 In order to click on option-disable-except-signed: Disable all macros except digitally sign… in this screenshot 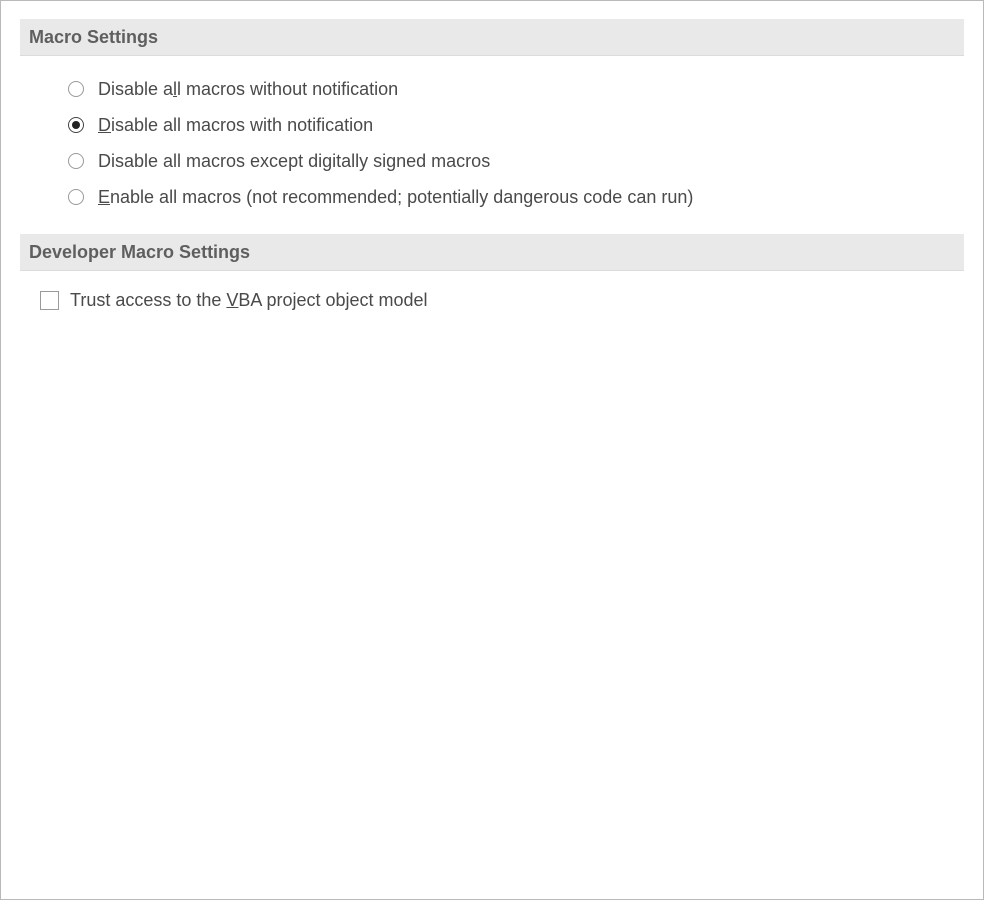, I will do `click(279, 161)`.